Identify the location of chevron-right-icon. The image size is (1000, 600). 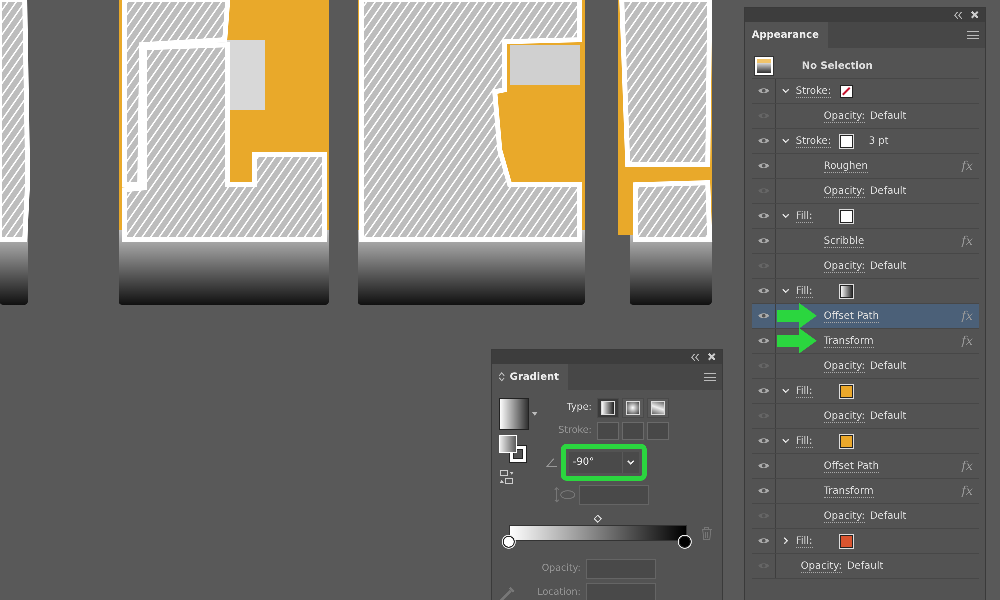
(786, 541).